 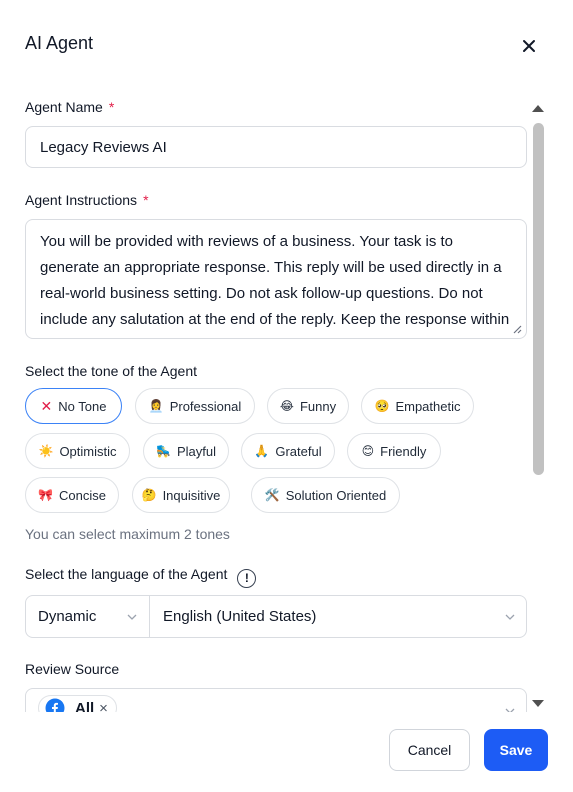 I want to click on language-select-group: Dynamic English (United States), so click(x=276, y=616).